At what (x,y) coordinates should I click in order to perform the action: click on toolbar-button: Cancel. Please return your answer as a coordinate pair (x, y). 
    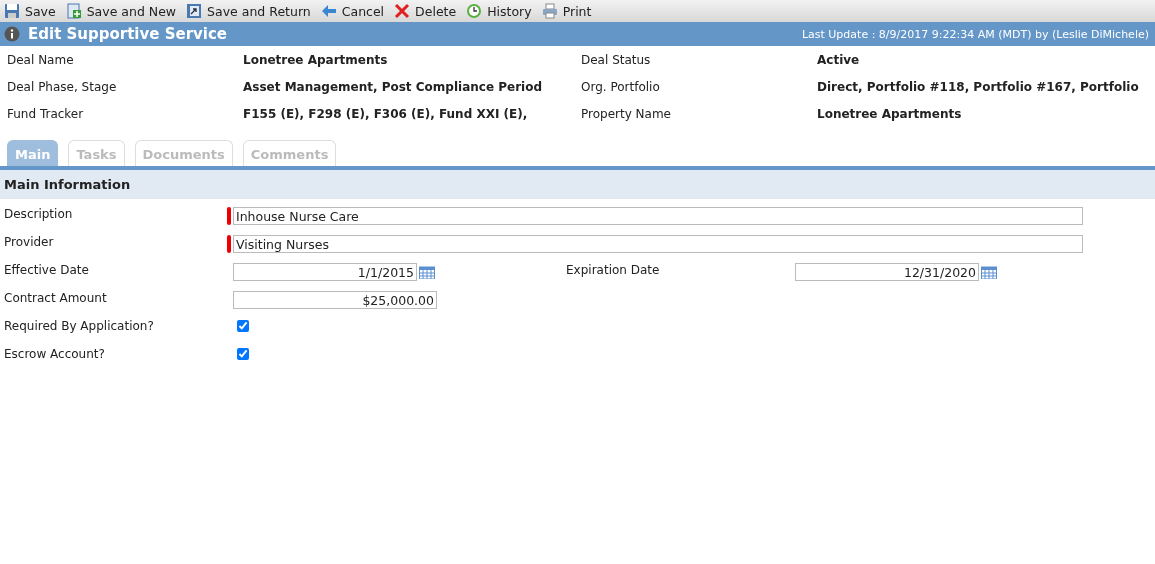
    Looking at the image, I should click on (352, 11).